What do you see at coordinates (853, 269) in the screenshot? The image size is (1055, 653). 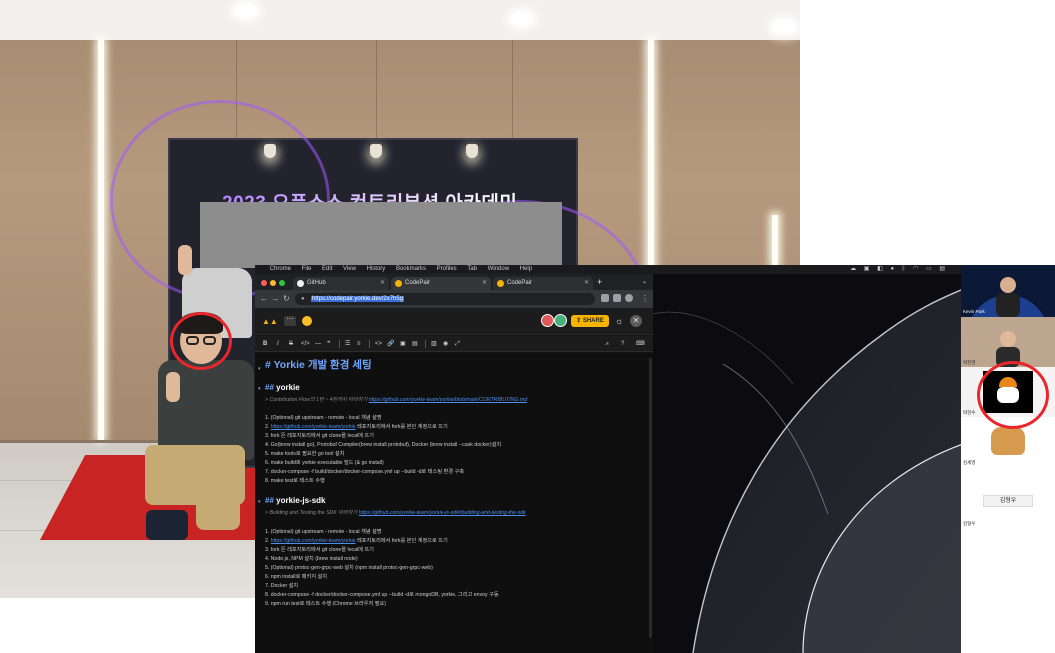 I see `tray-icon: ☁` at bounding box center [853, 269].